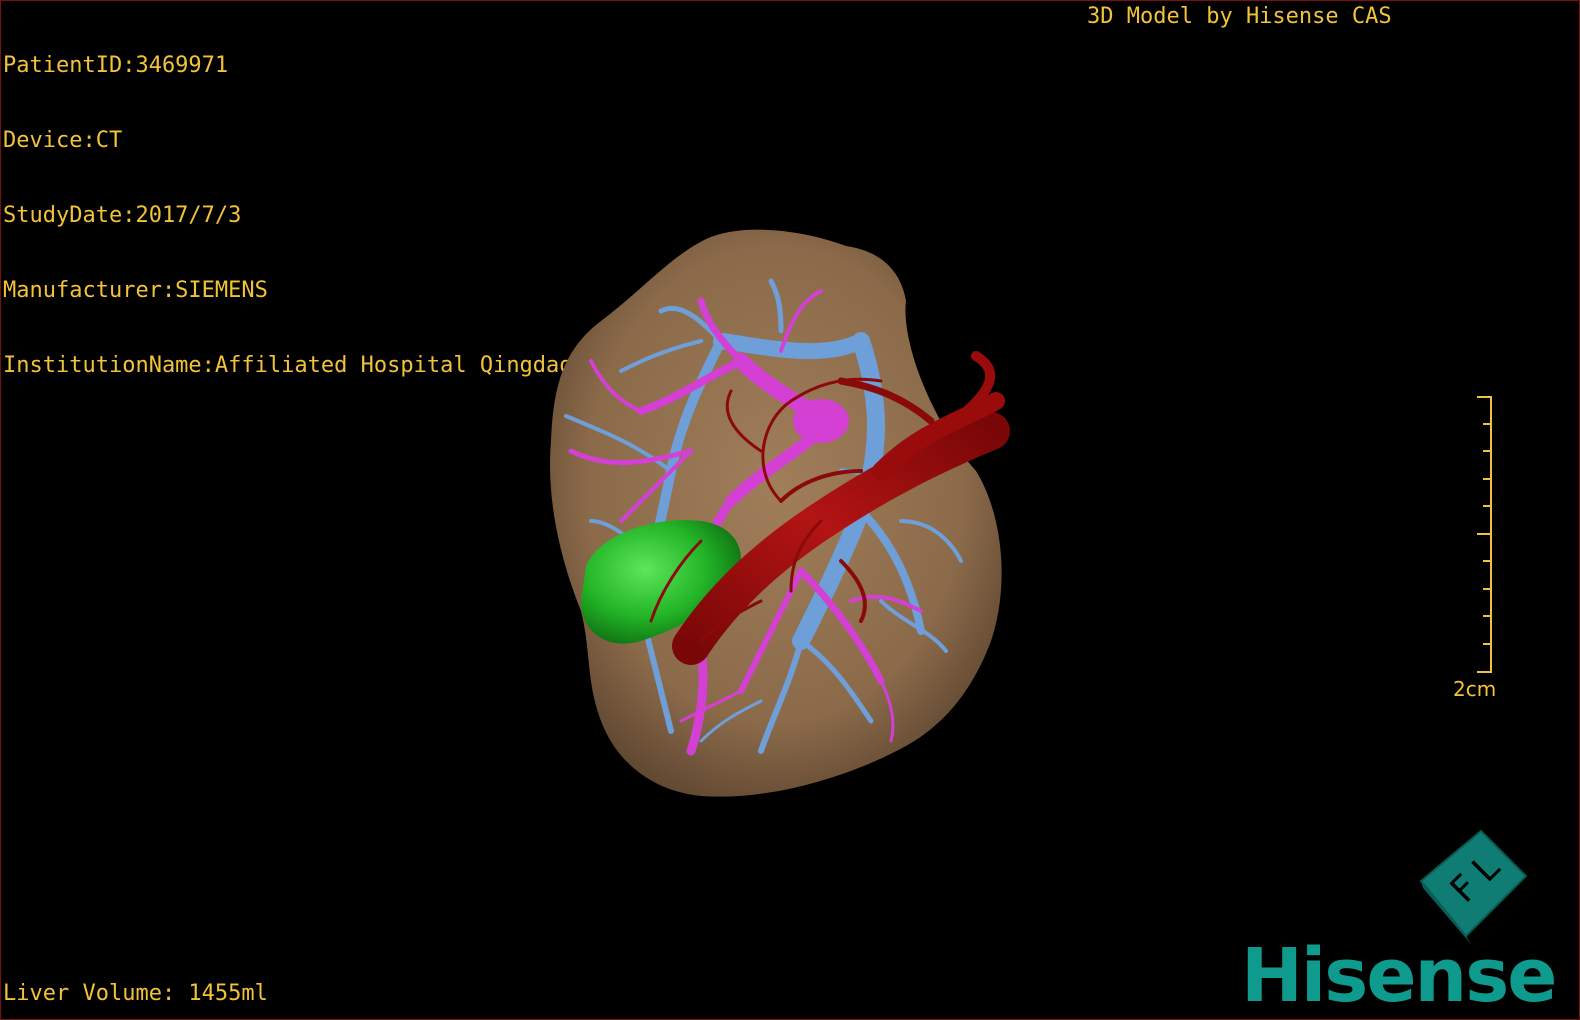  I want to click on hisense-logo: Hisense, so click(1399, 976).